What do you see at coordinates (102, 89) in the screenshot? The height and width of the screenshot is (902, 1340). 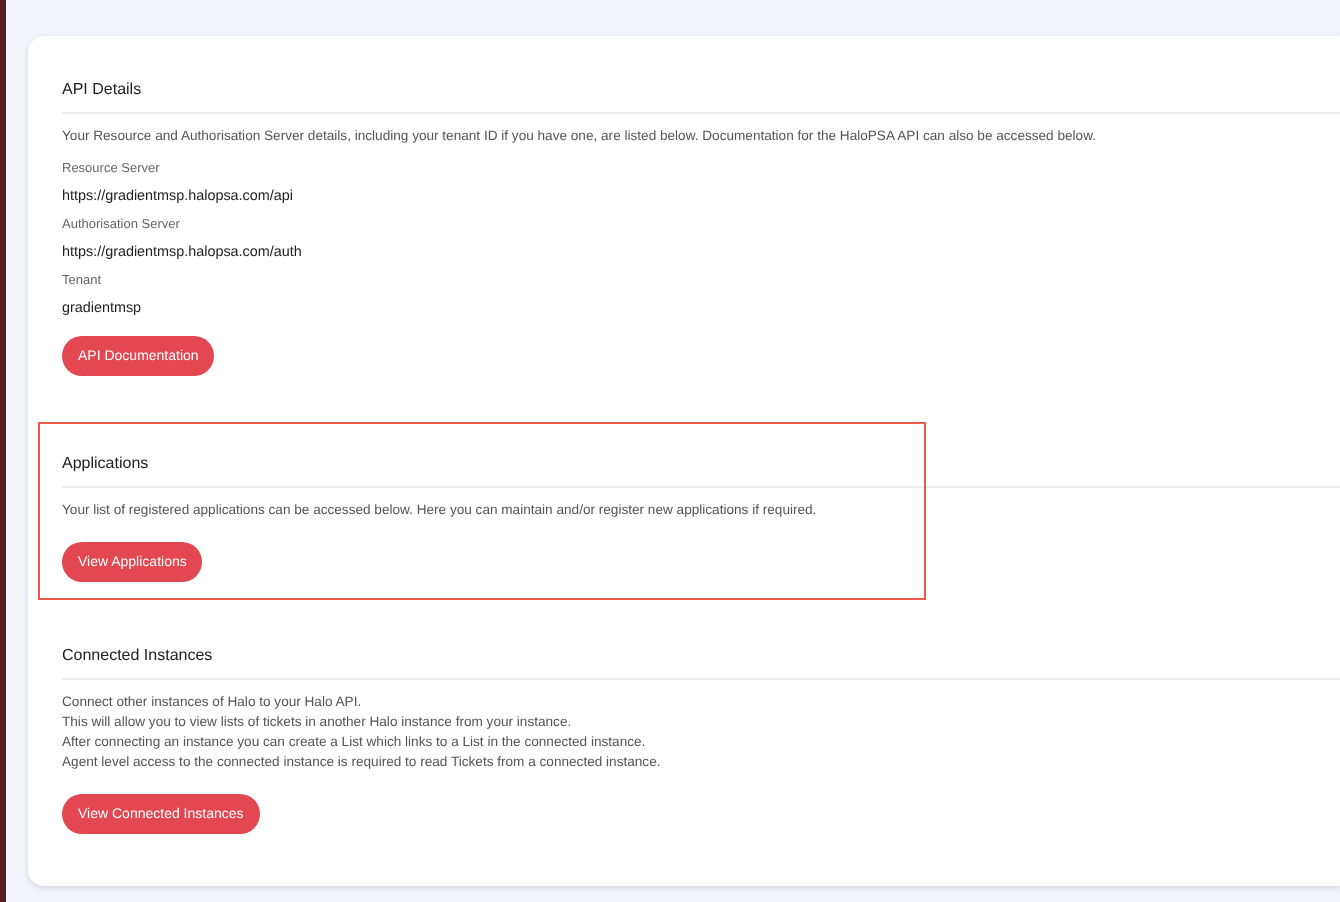 I see `section-title: API Details` at bounding box center [102, 89].